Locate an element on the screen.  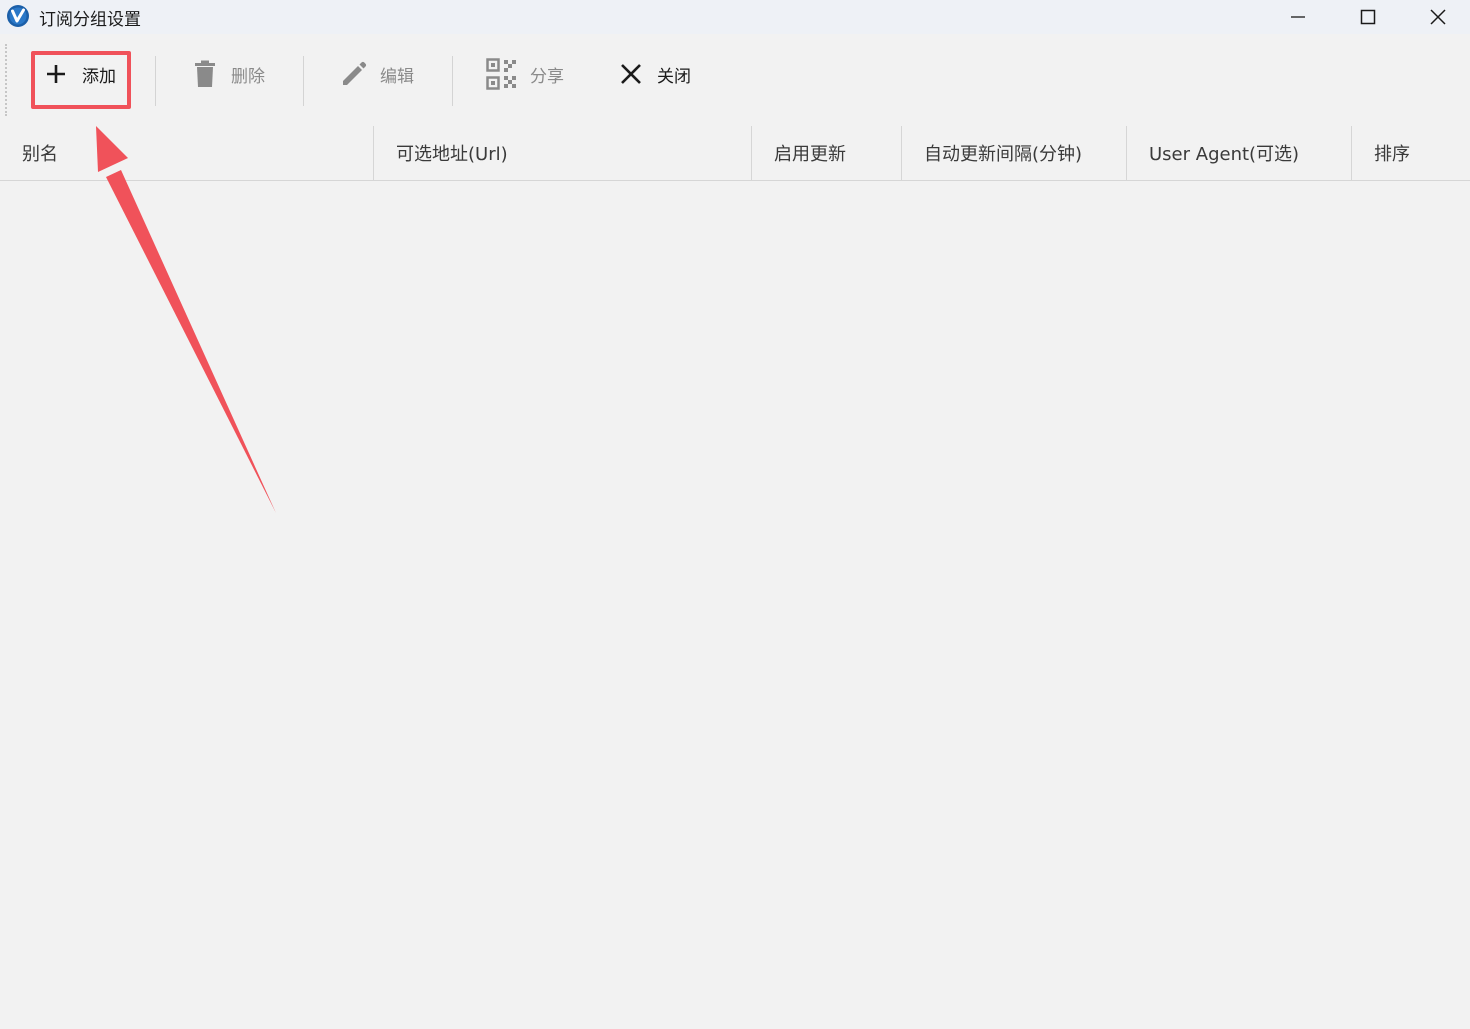
add-button-label: 添加 is located at coordinates (99, 76).